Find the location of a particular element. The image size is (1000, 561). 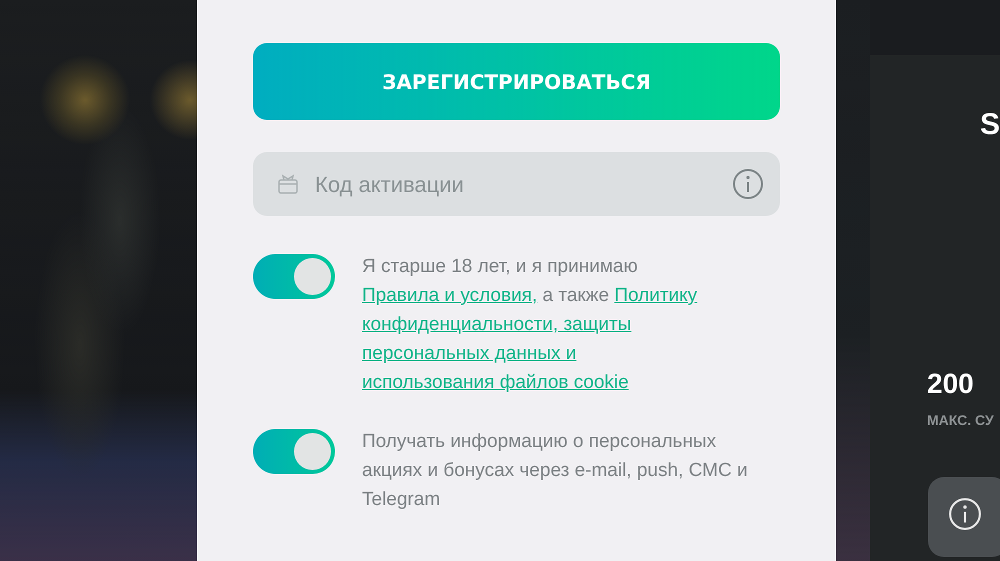

policy-link: использования файлов cookie is located at coordinates (495, 382).